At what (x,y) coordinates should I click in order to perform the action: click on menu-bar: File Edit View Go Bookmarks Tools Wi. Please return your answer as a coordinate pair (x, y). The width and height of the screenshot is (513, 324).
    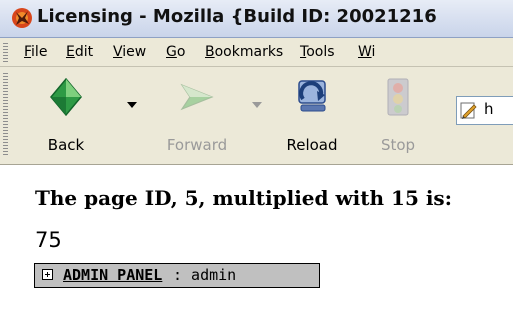
    Looking at the image, I should click on (256, 52).